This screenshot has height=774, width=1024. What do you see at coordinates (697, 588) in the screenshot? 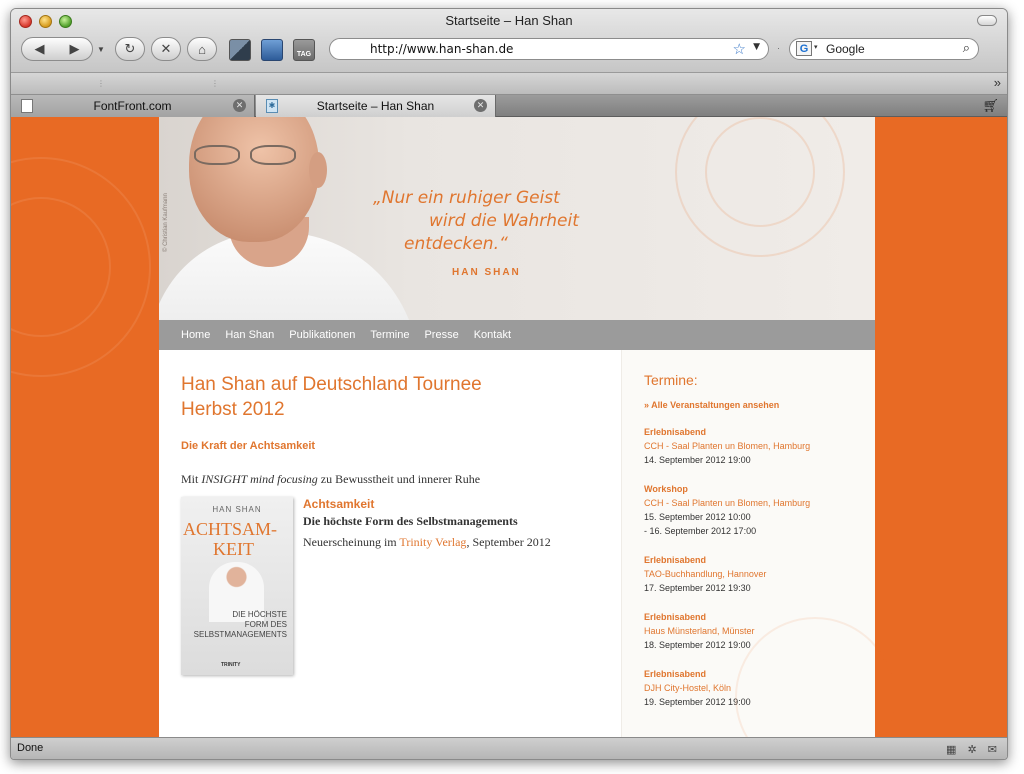
I see `event-date: 17. September 2012 19:30` at bounding box center [697, 588].